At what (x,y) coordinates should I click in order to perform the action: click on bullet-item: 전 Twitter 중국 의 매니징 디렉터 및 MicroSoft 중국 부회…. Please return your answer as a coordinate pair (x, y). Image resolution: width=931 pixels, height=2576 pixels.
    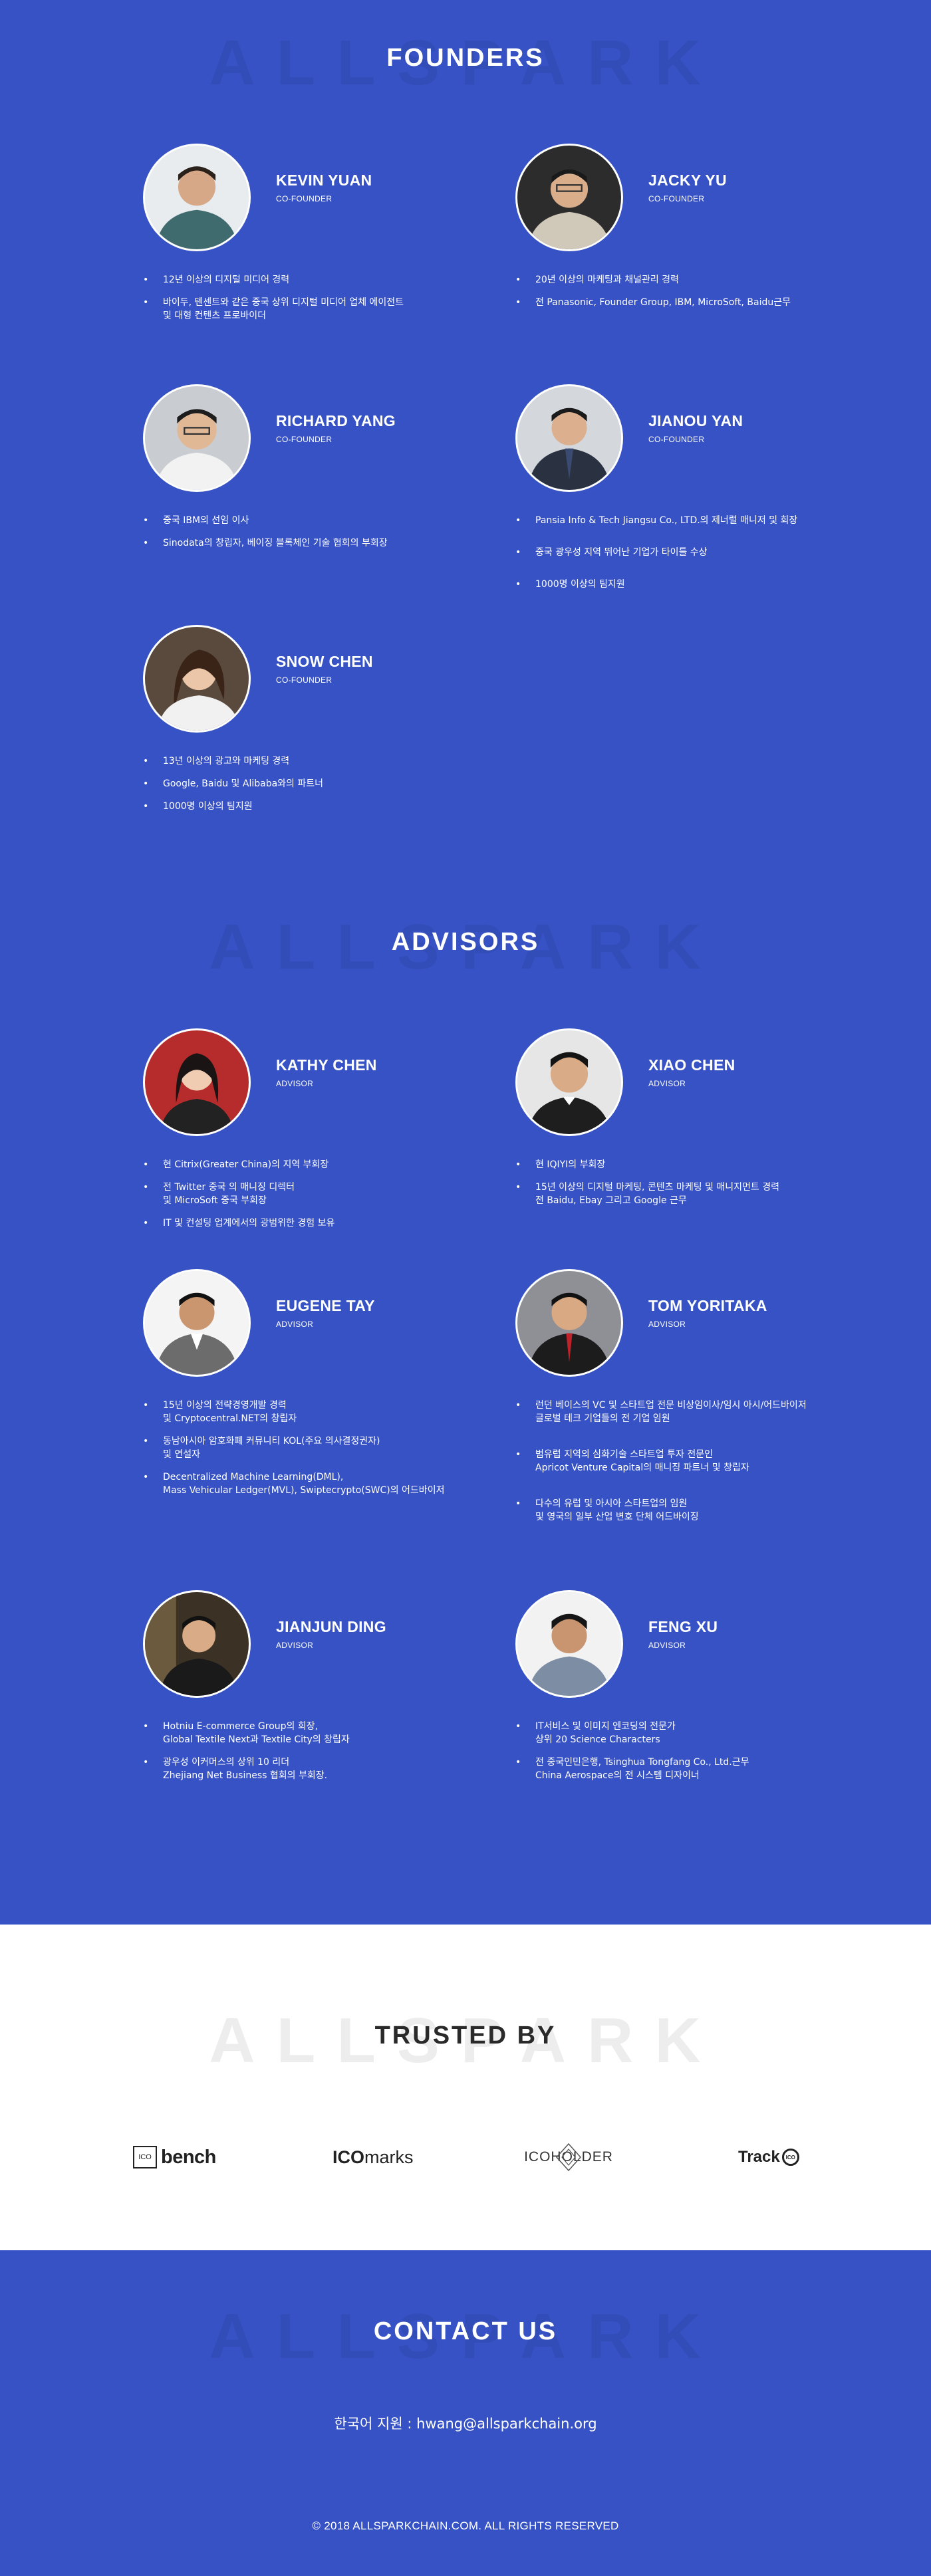
    Looking at the image, I should click on (329, 1194).